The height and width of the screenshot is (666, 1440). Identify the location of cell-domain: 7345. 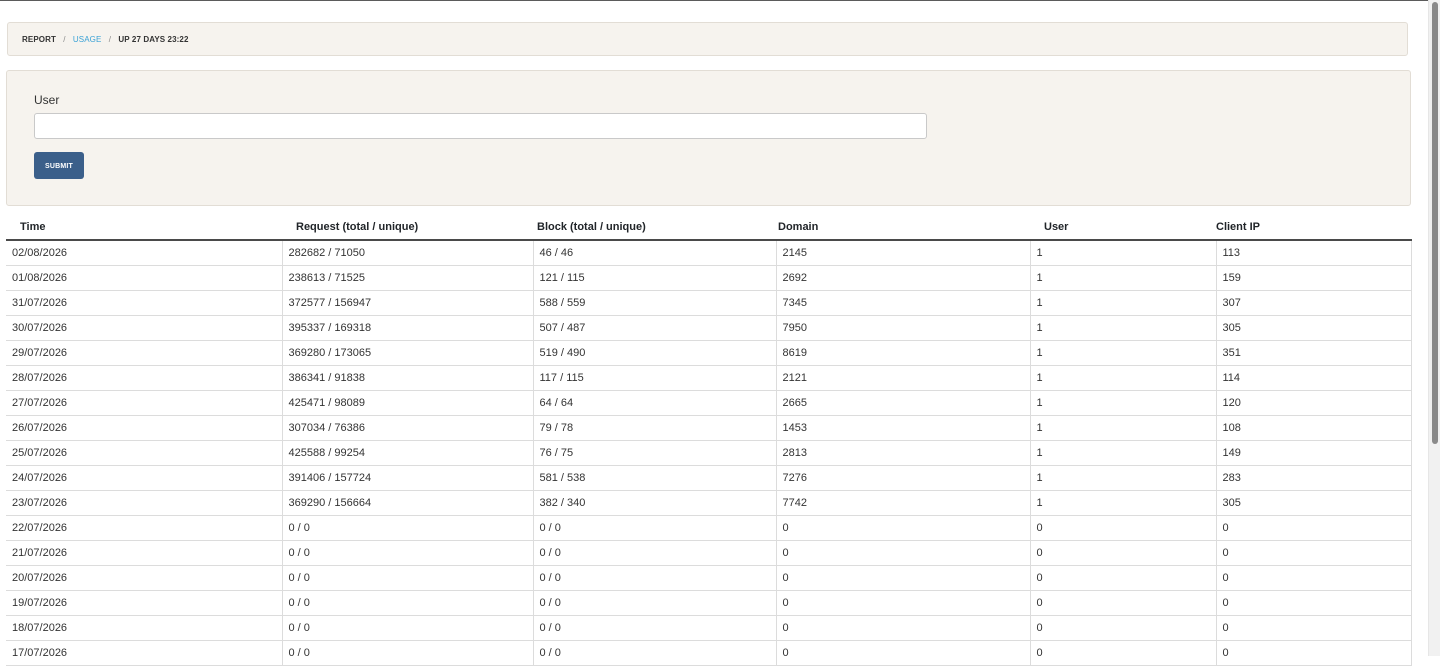
(903, 303).